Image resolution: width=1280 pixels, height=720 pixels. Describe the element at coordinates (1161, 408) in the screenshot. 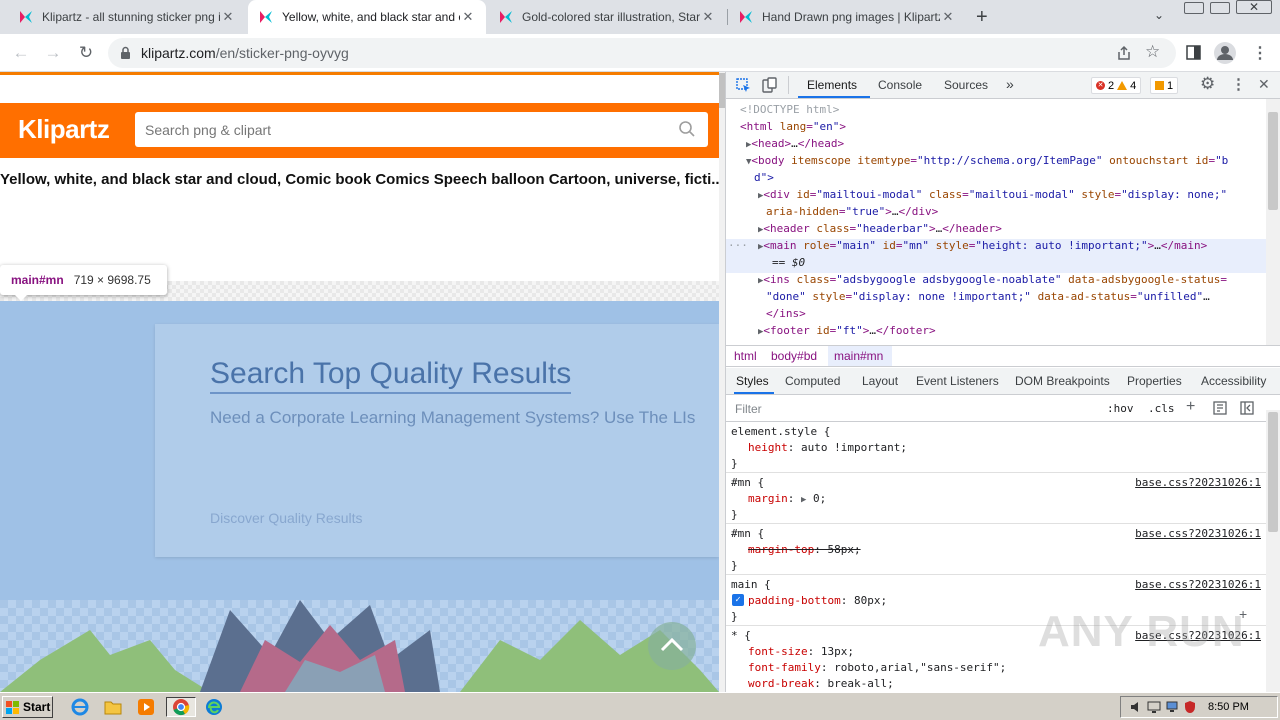

I see `cls-toggle: .cls` at that location.